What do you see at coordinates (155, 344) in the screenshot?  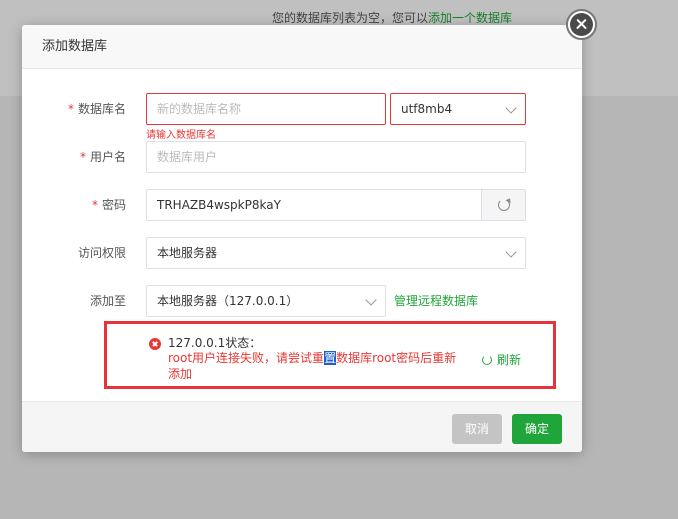 I see `error-icon` at bounding box center [155, 344].